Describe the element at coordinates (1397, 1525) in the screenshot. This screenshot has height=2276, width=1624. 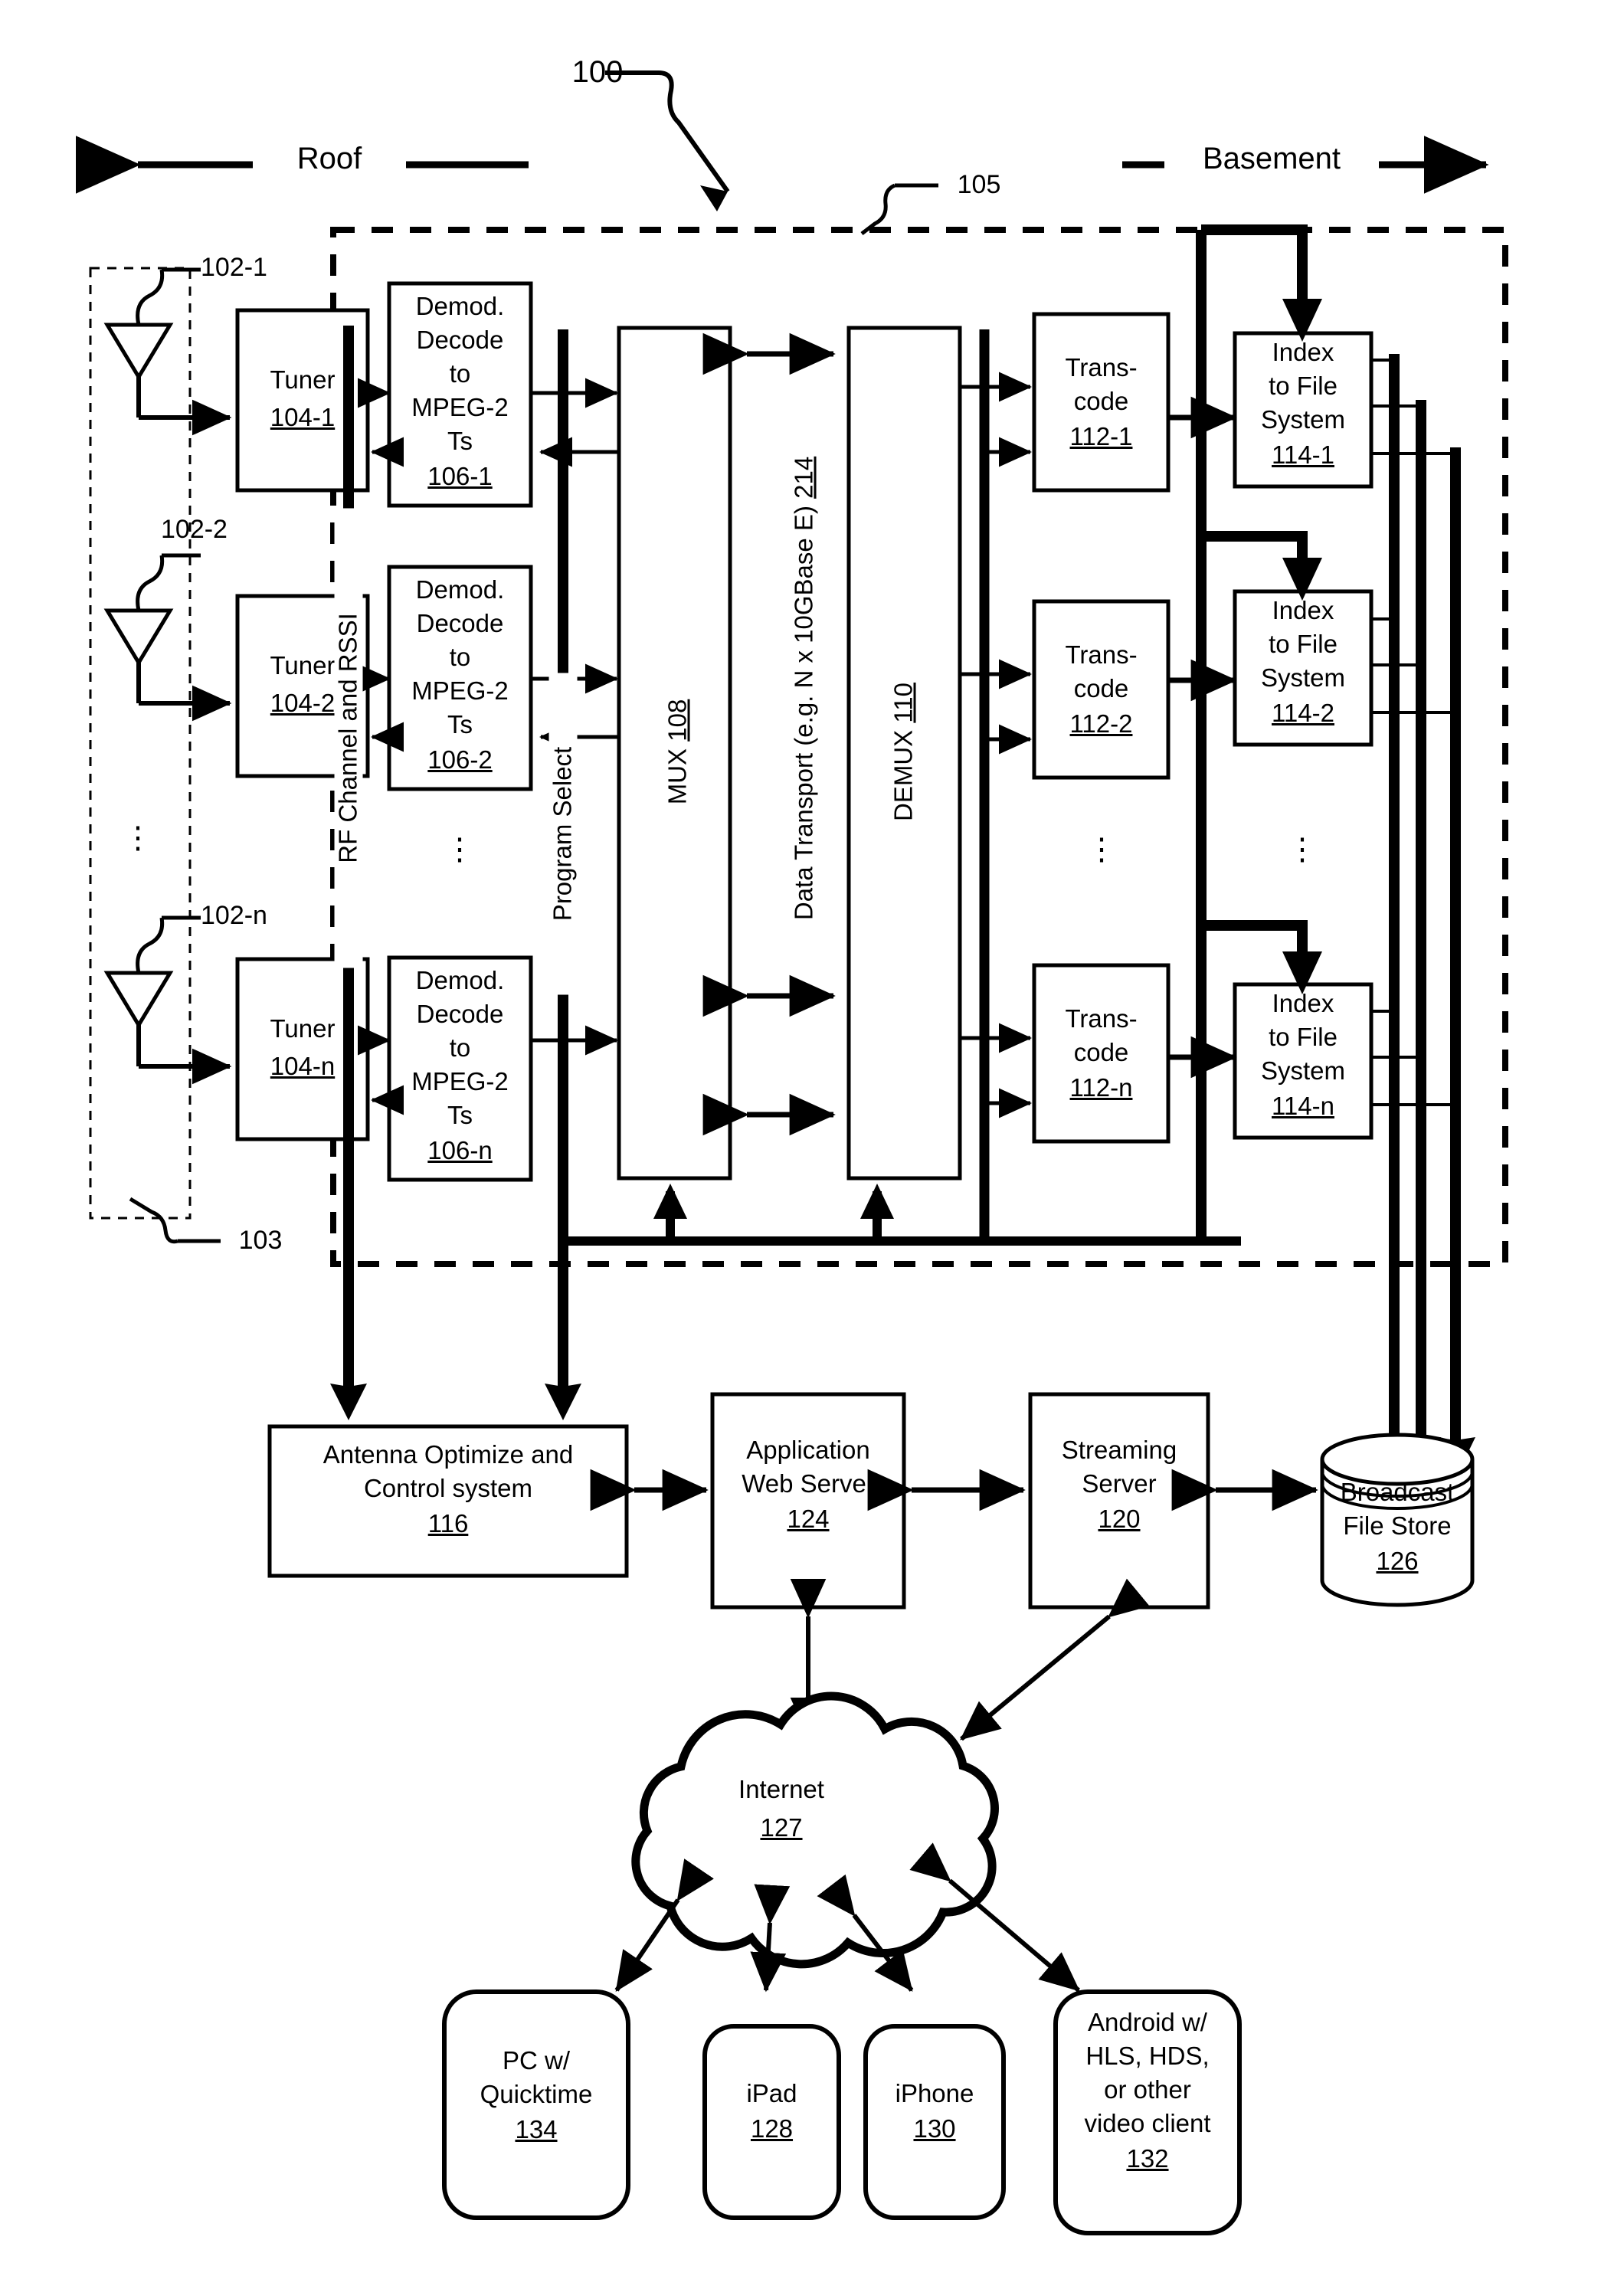
I see `file-store-line2: File Store` at that location.